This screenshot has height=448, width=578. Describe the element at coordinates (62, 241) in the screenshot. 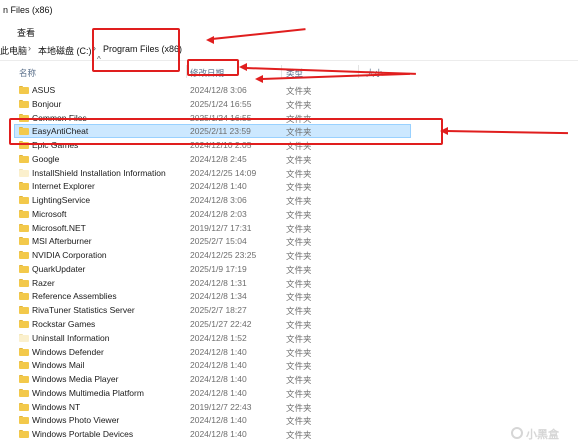

I see `file-name: MSI Afterburner` at that location.